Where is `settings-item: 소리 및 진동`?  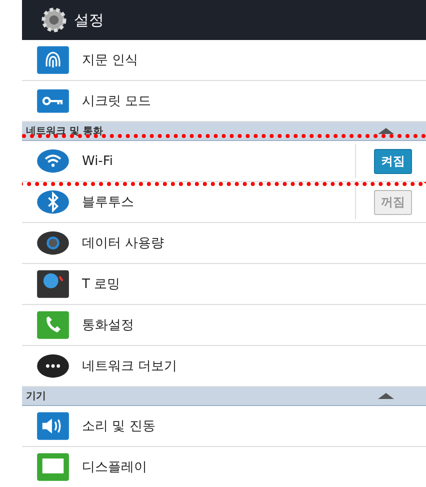
settings-item: 소리 및 진동 is located at coordinates (224, 426).